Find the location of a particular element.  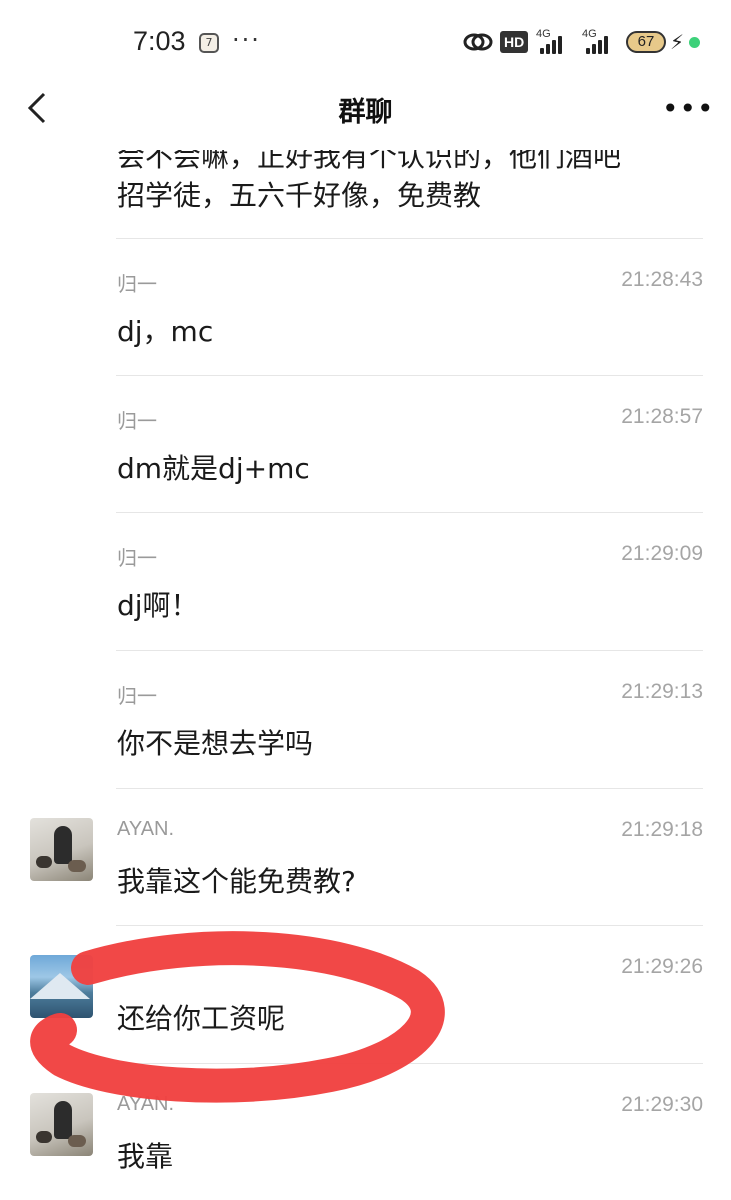

message-time: 21:28:43 is located at coordinates (662, 279).